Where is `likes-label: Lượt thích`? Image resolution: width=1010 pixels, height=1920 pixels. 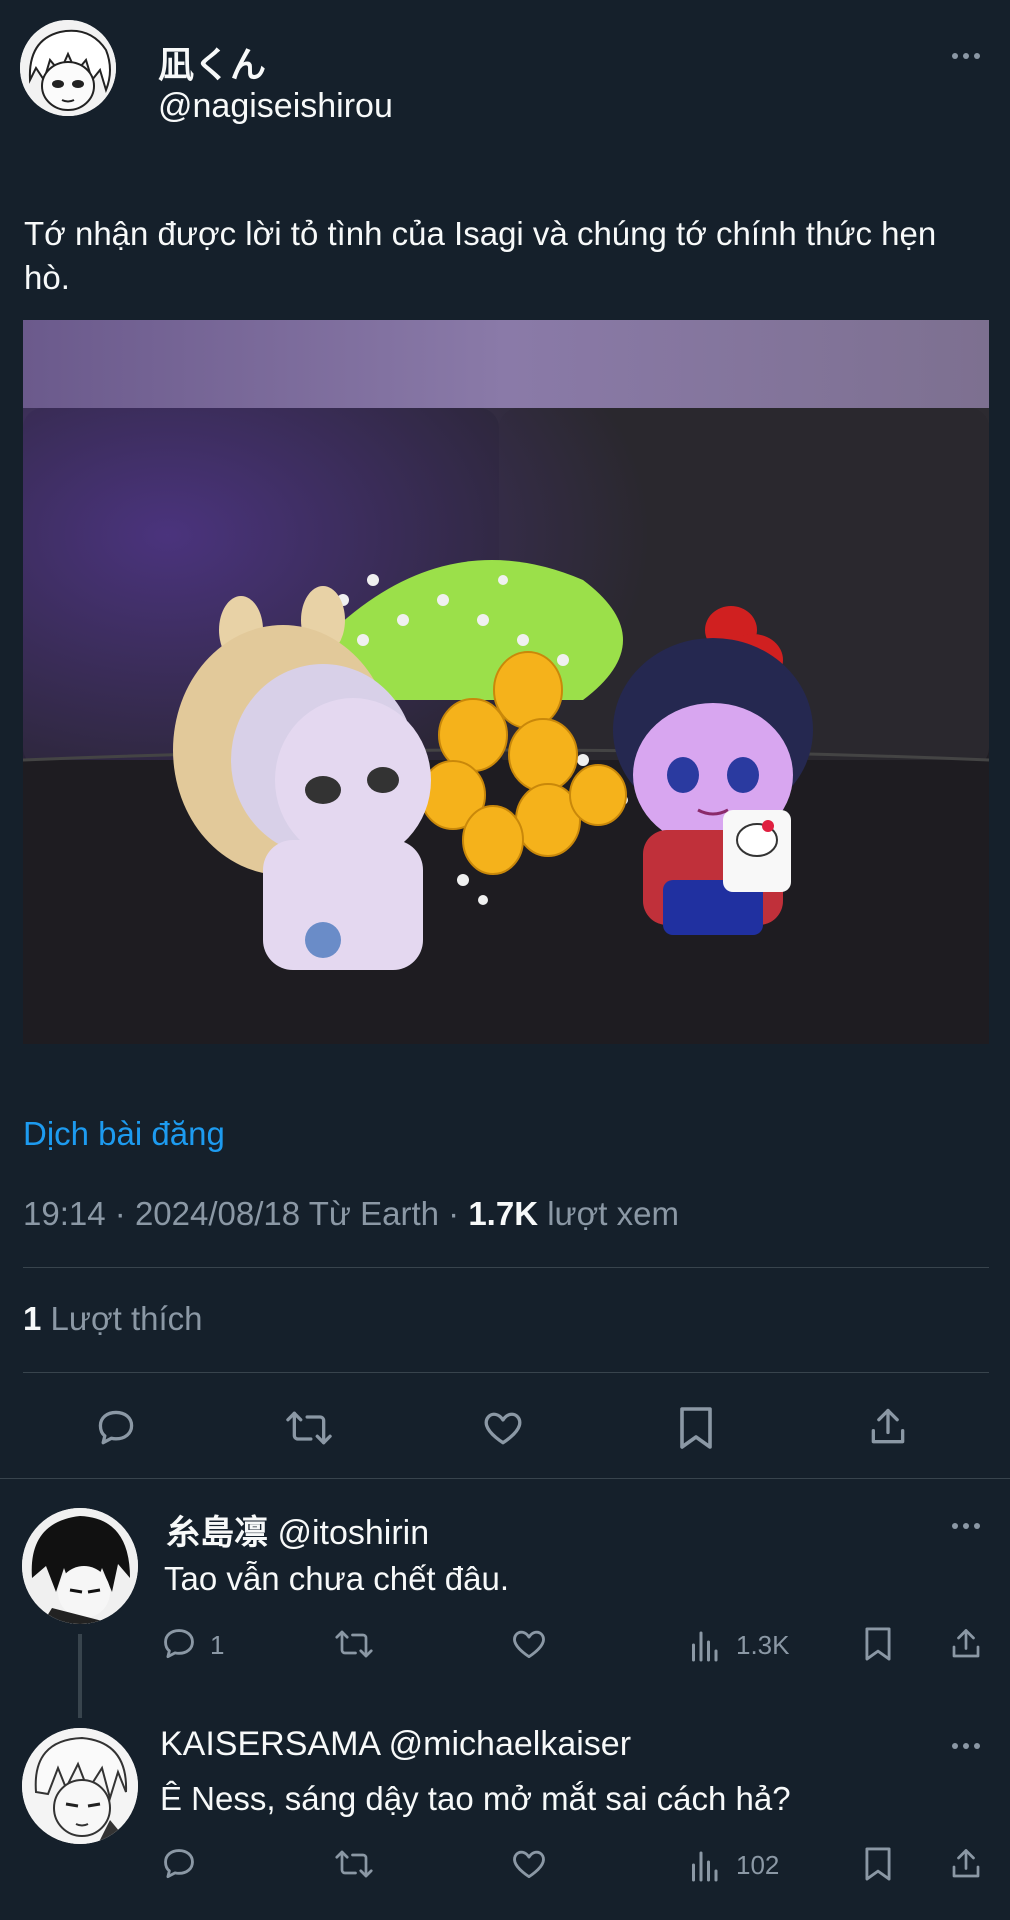
likes-label: Lượt thích is located at coordinates (126, 1318).